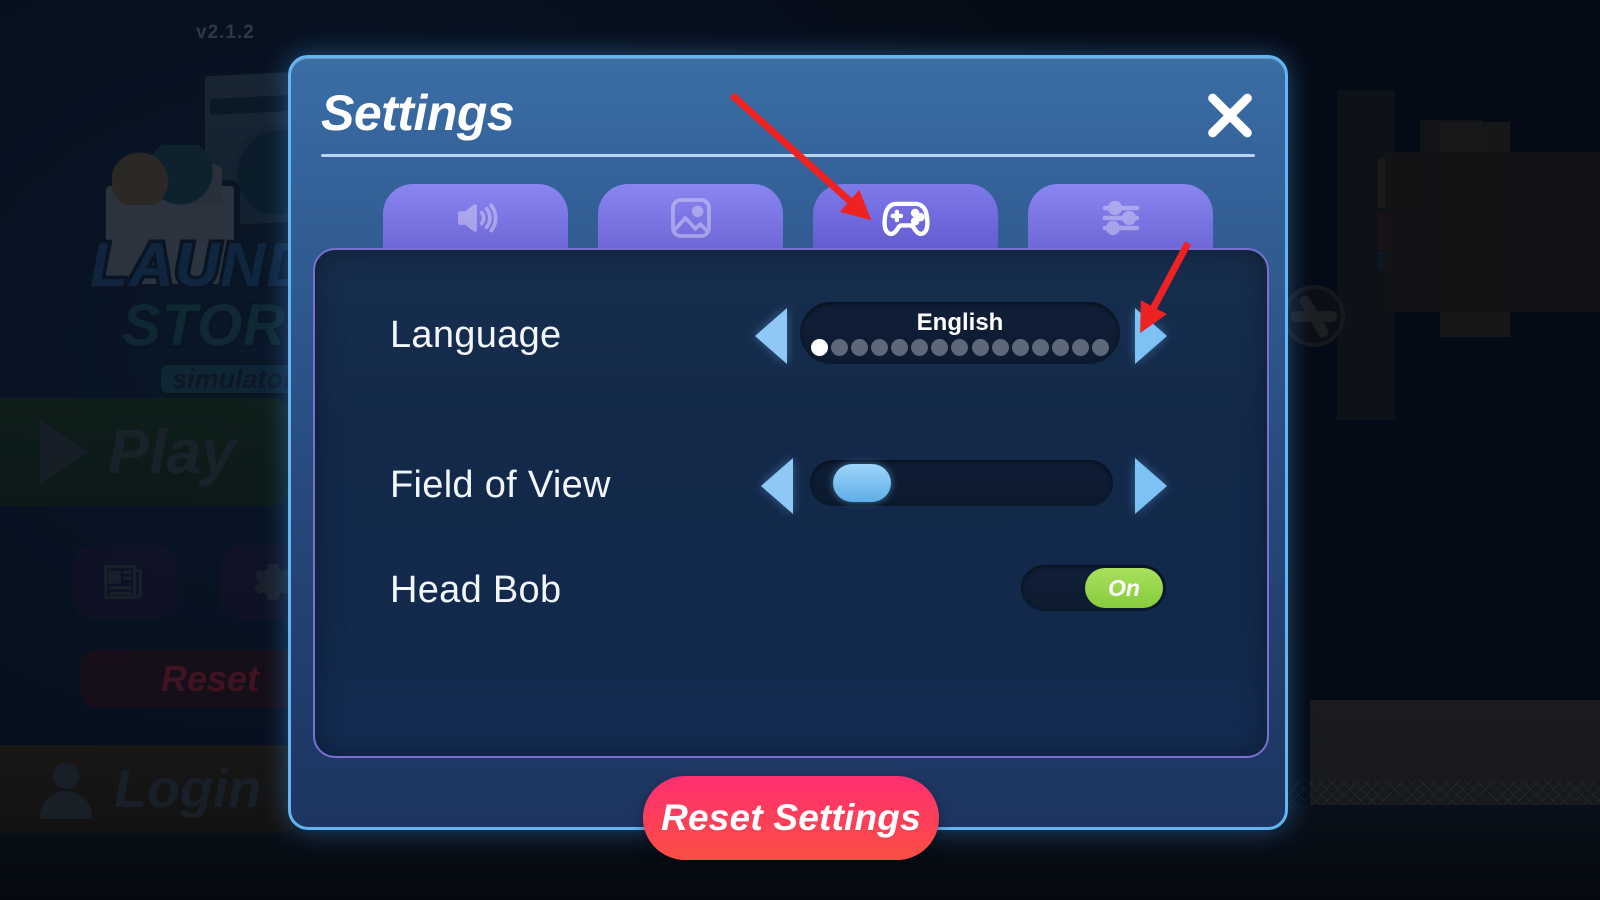 Image resolution: width=1600 pixels, height=900 pixels. I want to click on tab-advanced, so click(1120, 218).